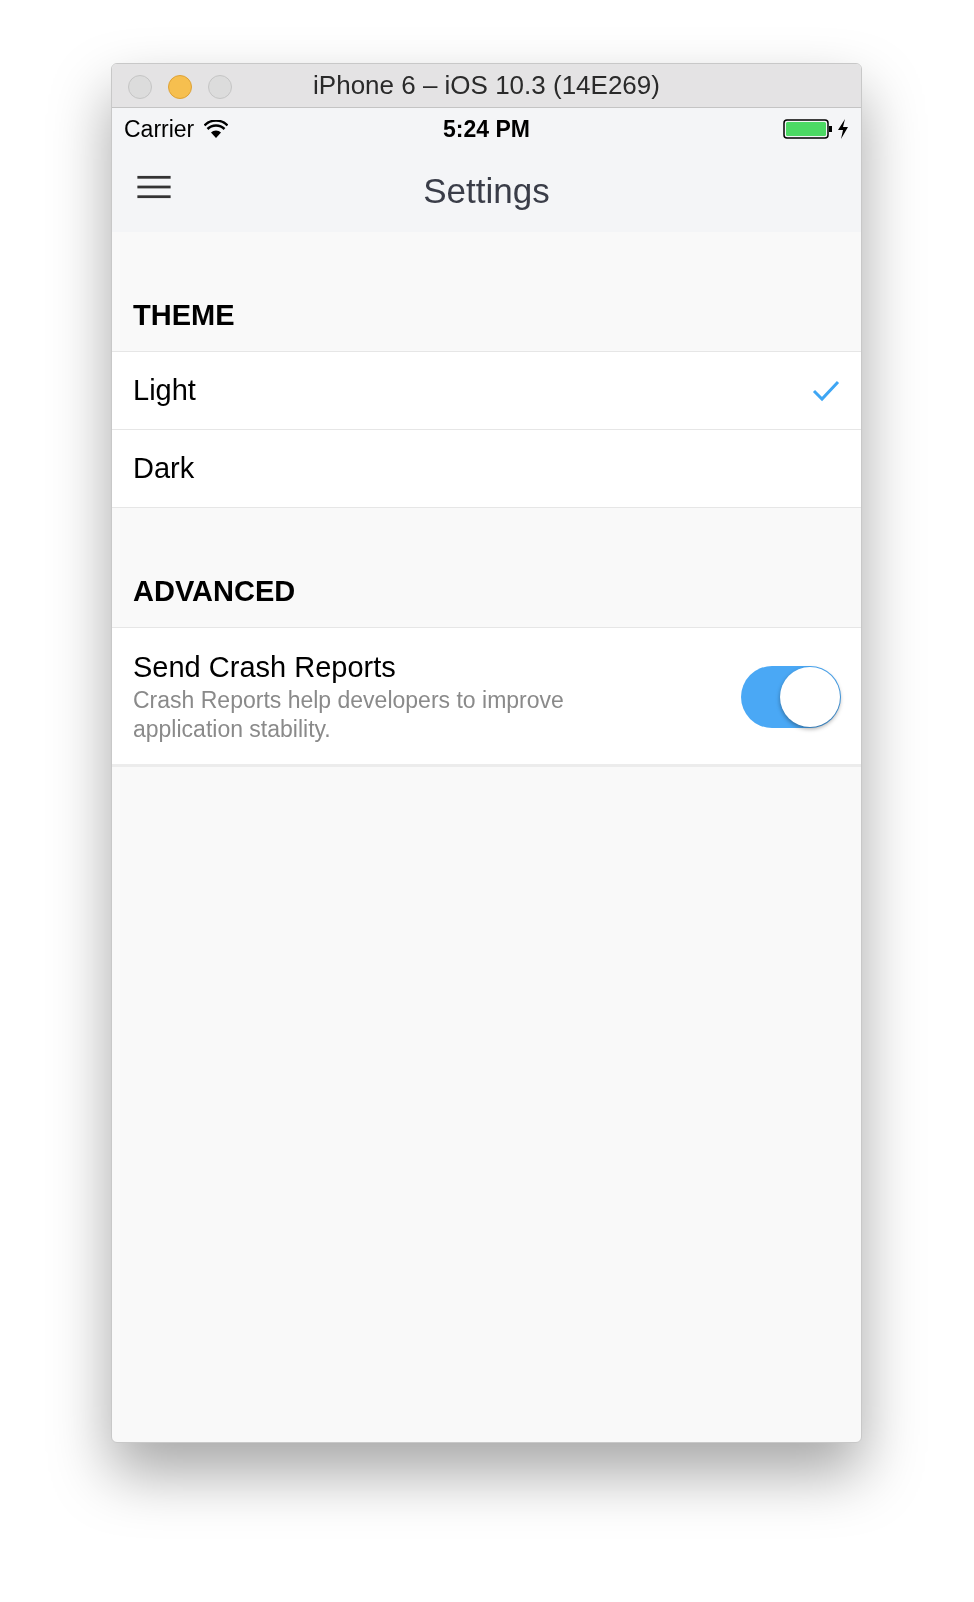 Image resolution: width=974 pixels, height=1602 pixels. Describe the element at coordinates (154, 187) in the screenshot. I see `menu-icon` at that location.